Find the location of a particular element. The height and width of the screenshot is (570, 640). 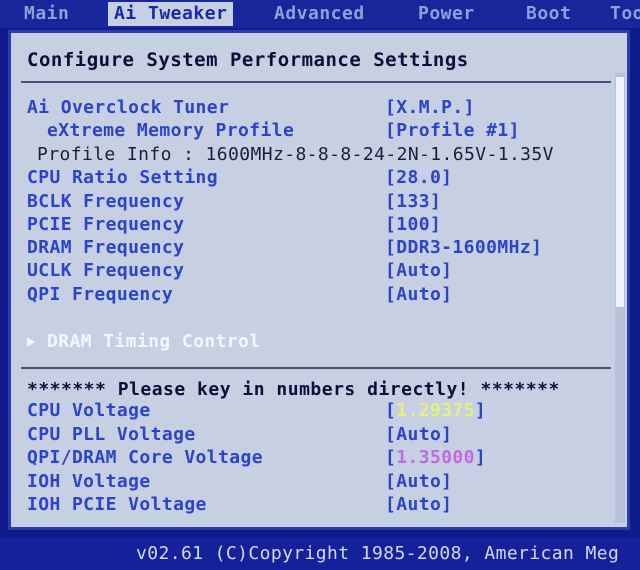

setting-value: [28.0] is located at coordinates (418, 178).